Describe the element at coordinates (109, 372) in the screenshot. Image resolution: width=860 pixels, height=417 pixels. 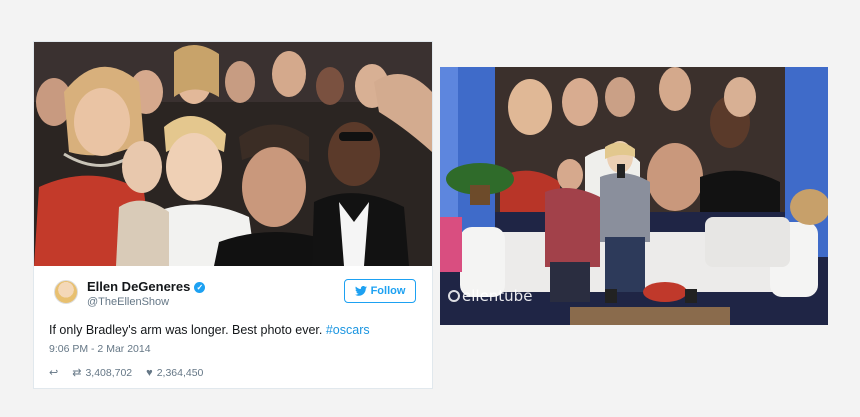
I see `retweet-count: 3,408,702` at that location.